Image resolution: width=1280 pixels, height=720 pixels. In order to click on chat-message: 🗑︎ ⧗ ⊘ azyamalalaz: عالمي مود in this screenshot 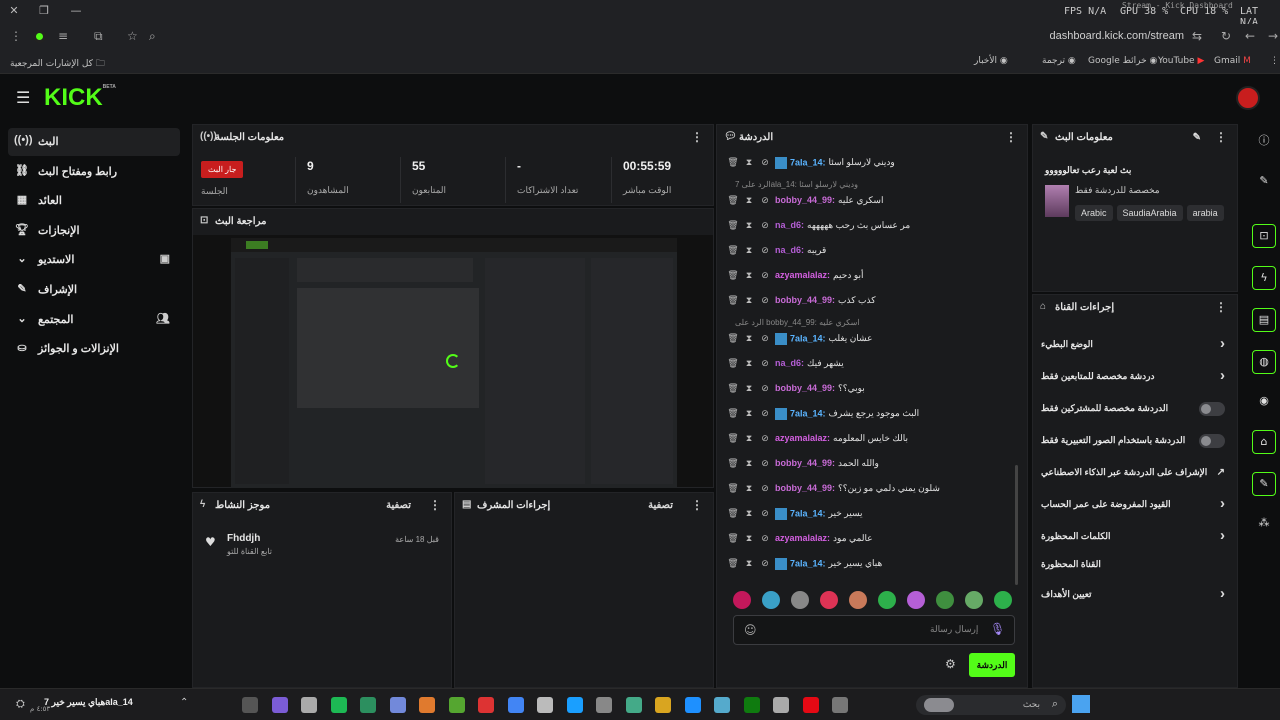, I will do `click(862, 543)`.